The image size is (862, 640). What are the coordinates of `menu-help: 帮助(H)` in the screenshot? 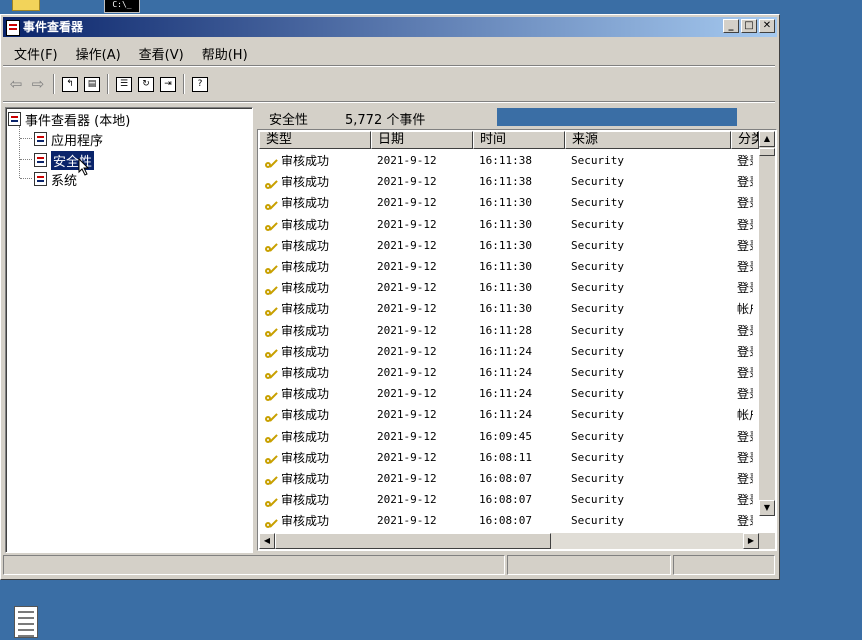 It's located at (225, 52).